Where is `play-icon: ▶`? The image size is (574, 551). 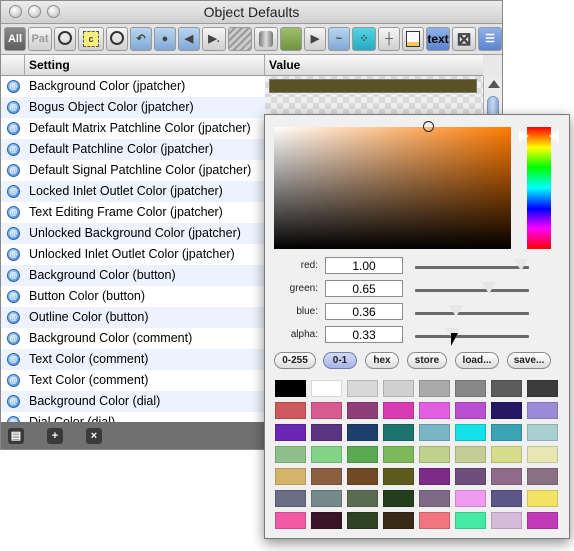
play-icon: ▶ is located at coordinates (315, 39).